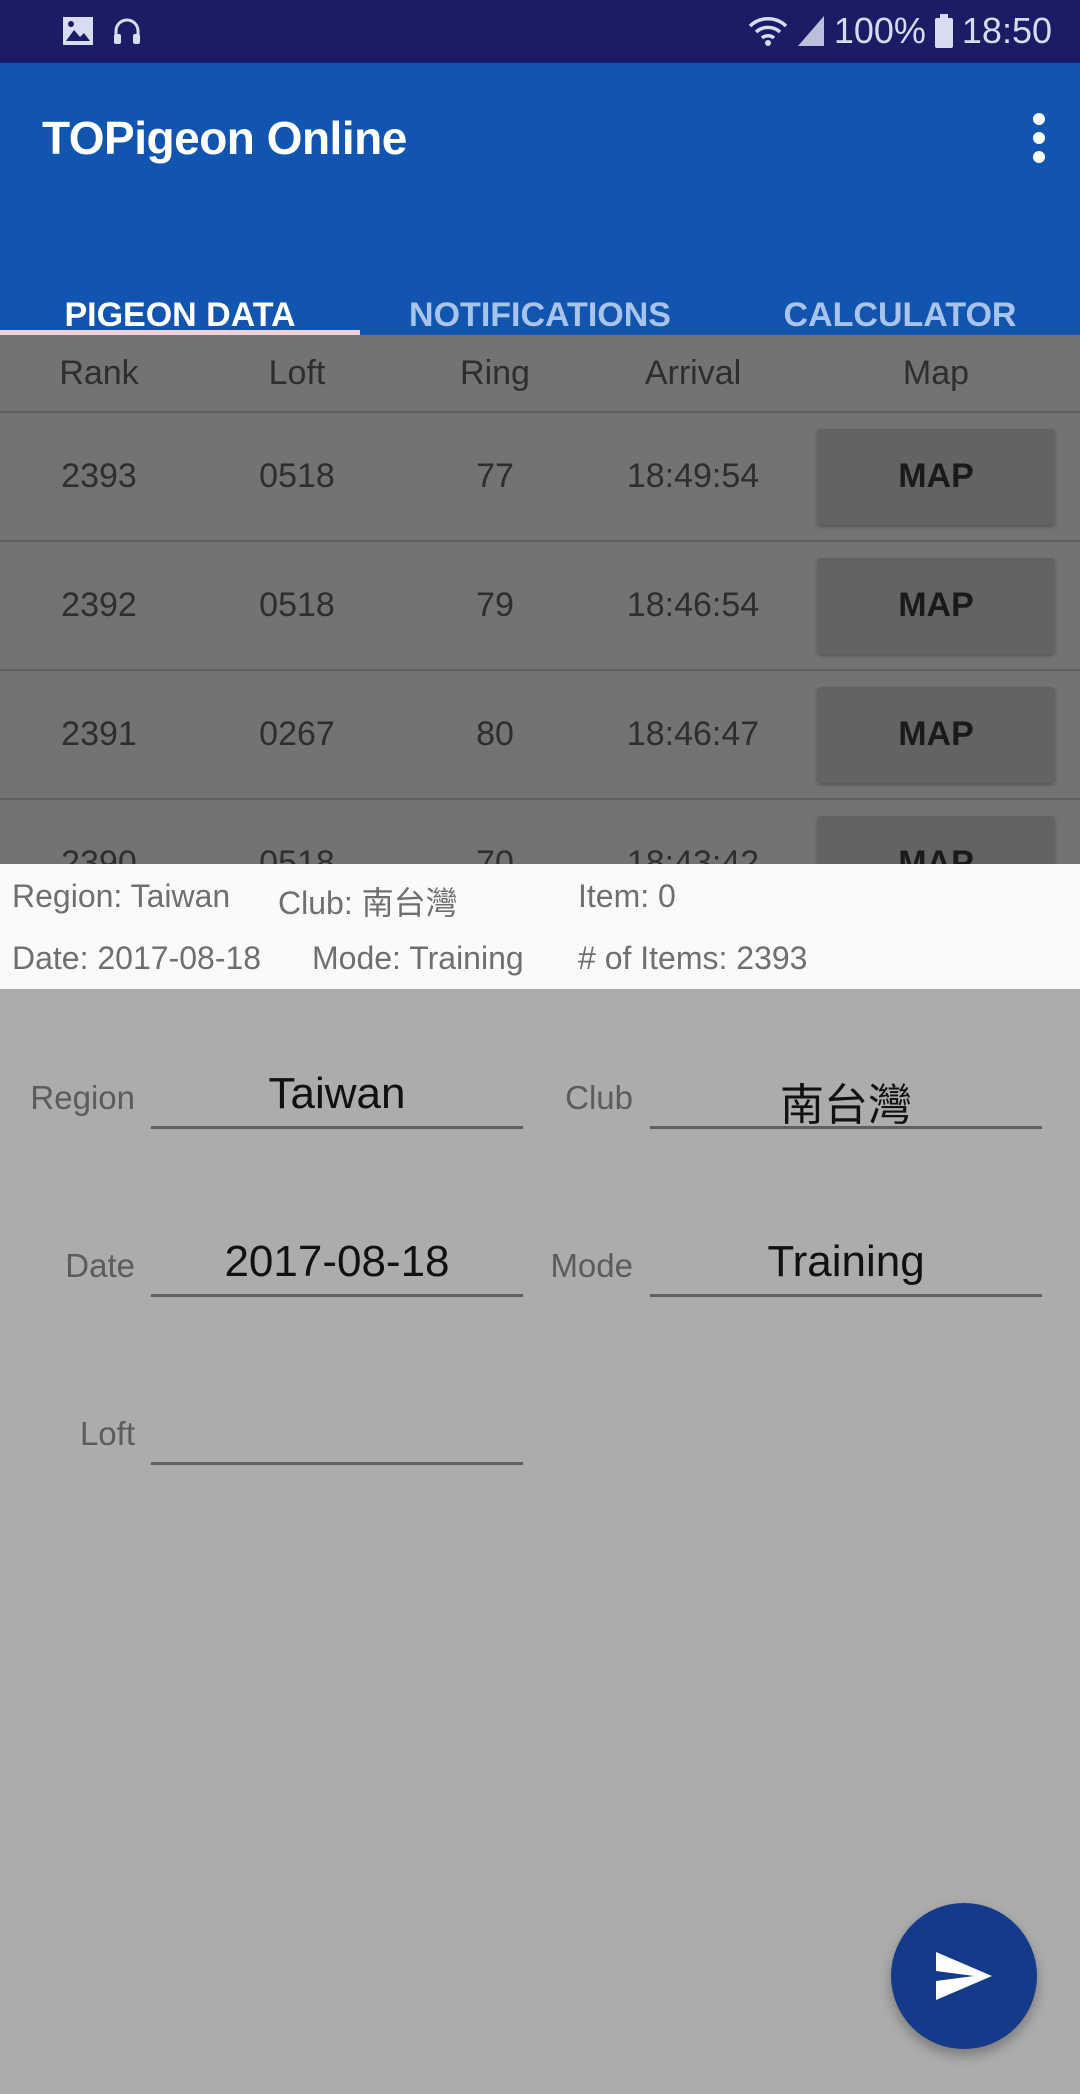  What do you see at coordinates (121, 896) in the screenshot?
I see `summary-region: Region: Taiwan` at bounding box center [121, 896].